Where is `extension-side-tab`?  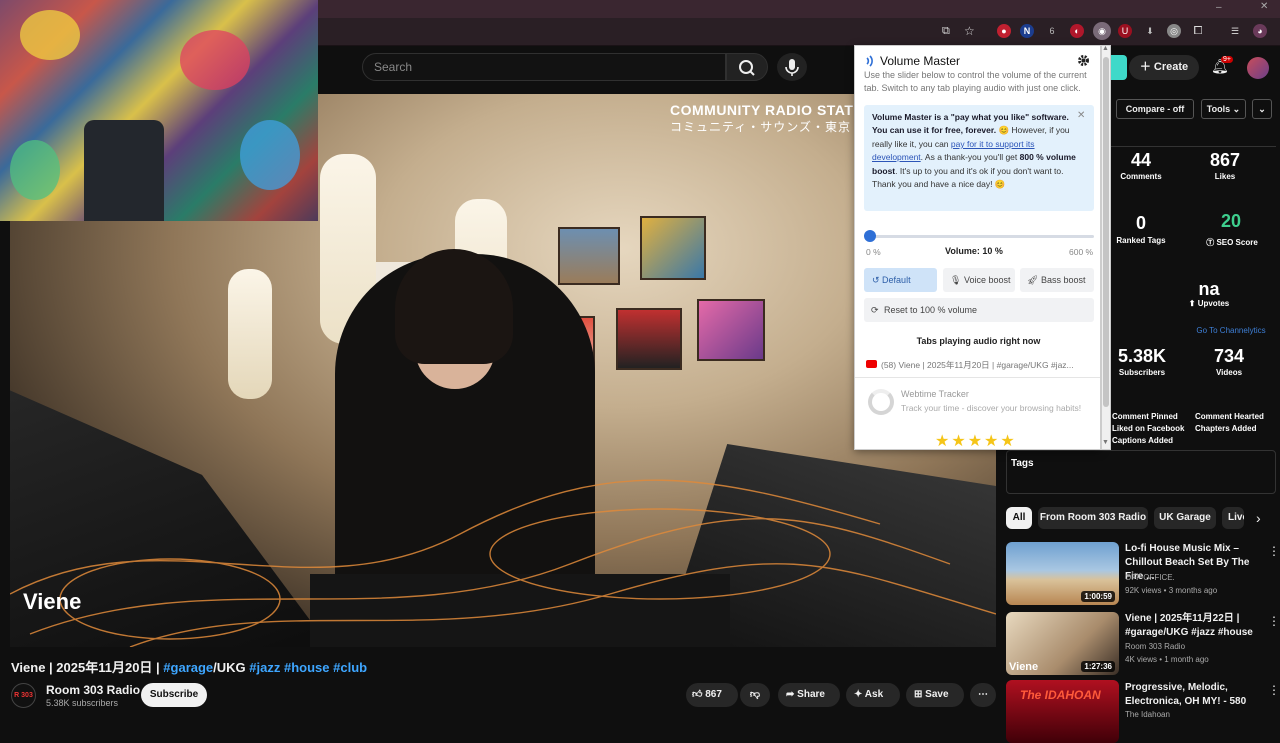
extension-side-tab is located at coordinates (1119, 67).